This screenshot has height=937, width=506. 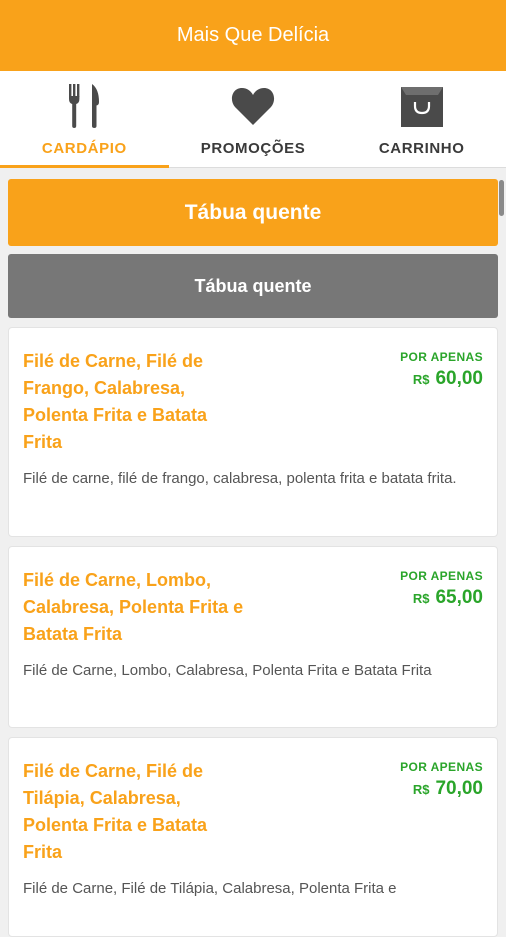 What do you see at coordinates (459, 597) in the screenshot?
I see `price-value: 65,00` at bounding box center [459, 597].